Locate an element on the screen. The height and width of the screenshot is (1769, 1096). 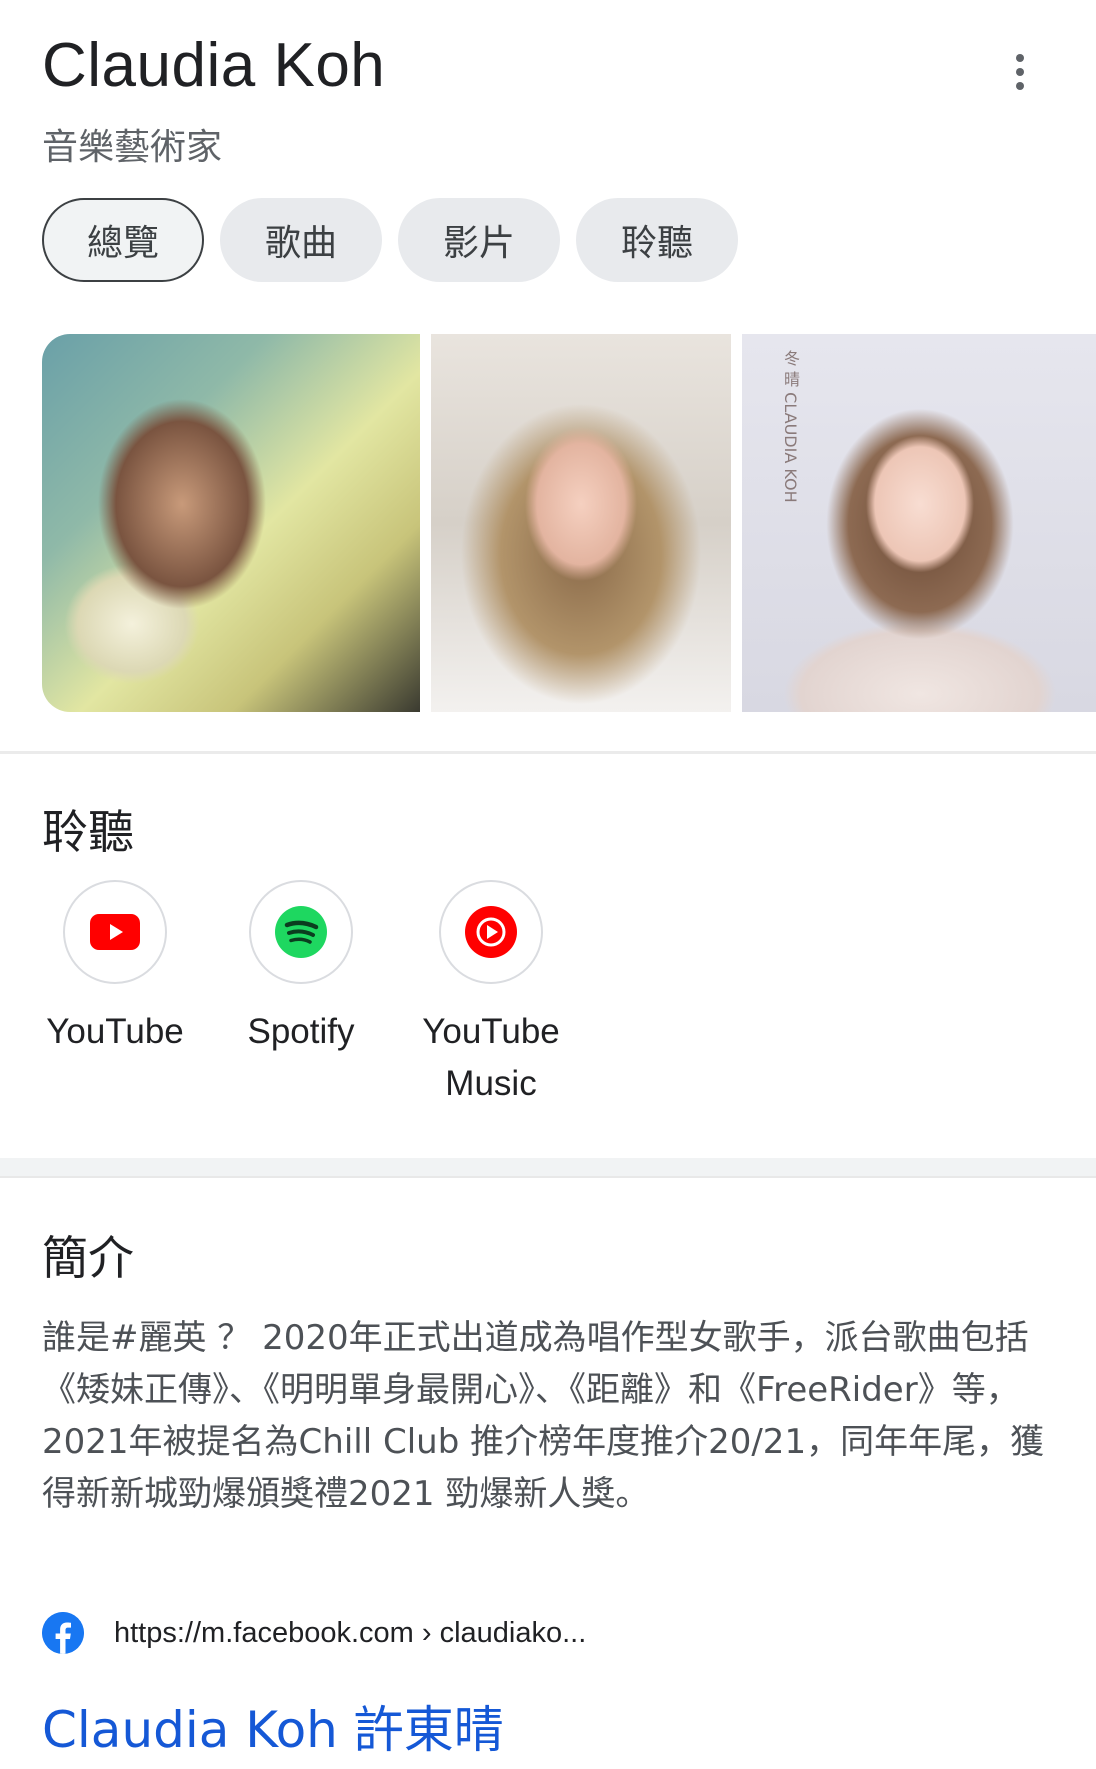
more-options-icon is located at coordinates (1020, 72).